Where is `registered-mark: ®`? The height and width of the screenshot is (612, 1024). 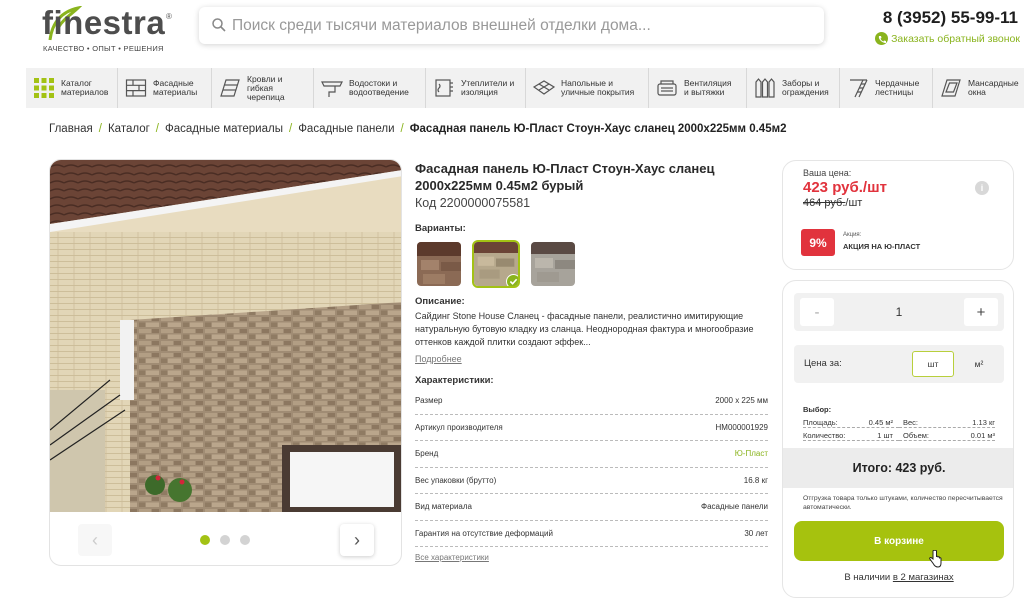
registered-mark: ® is located at coordinates (169, 16).